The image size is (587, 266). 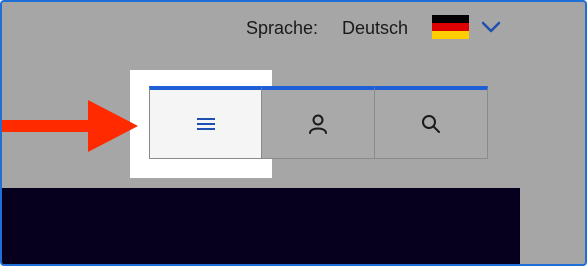 I want to click on search-button, so click(x=431, y=122).